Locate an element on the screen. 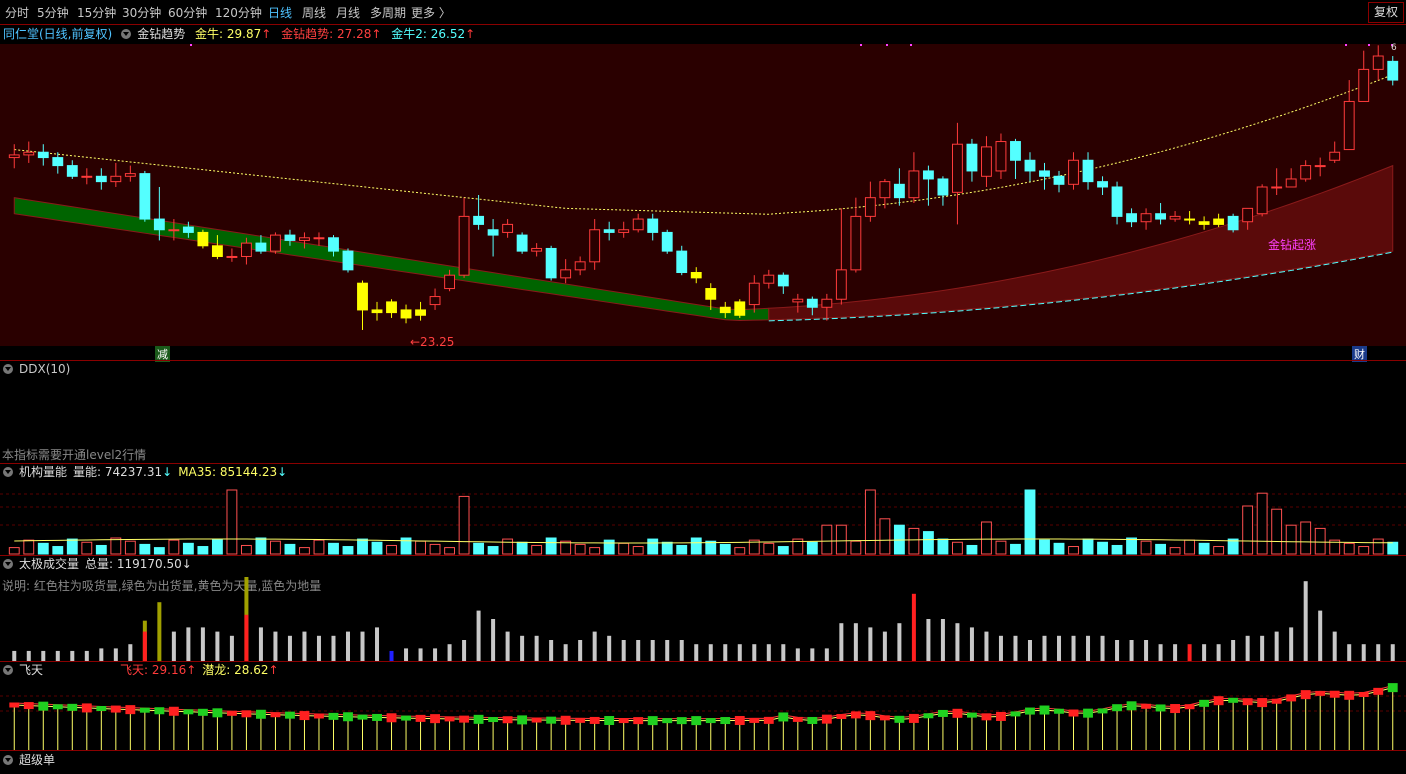  period-tab-9: 多周期 is located at coordinates (388, 12).